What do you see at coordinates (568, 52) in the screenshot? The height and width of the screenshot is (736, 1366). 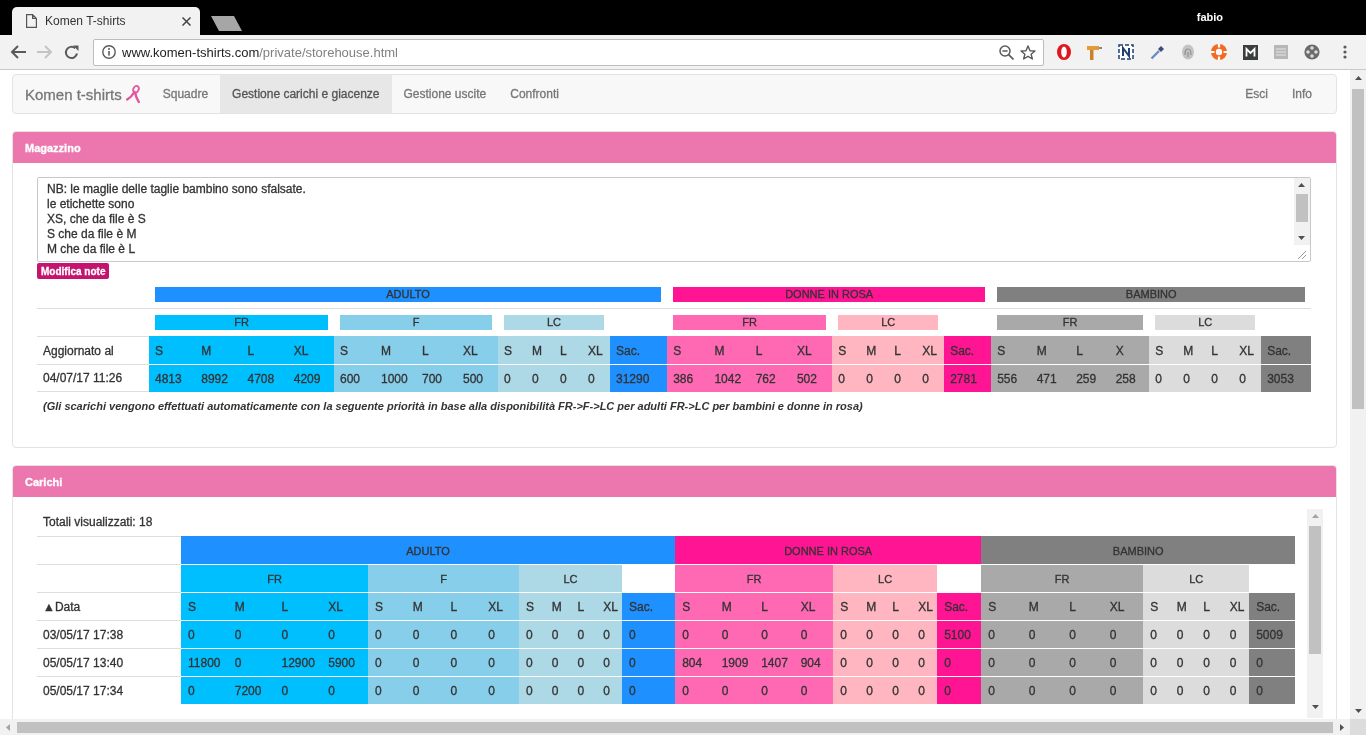 I see `address-field: www.komen-tshirts.com/private/storehouse.html` at bounding box center [568, 52].